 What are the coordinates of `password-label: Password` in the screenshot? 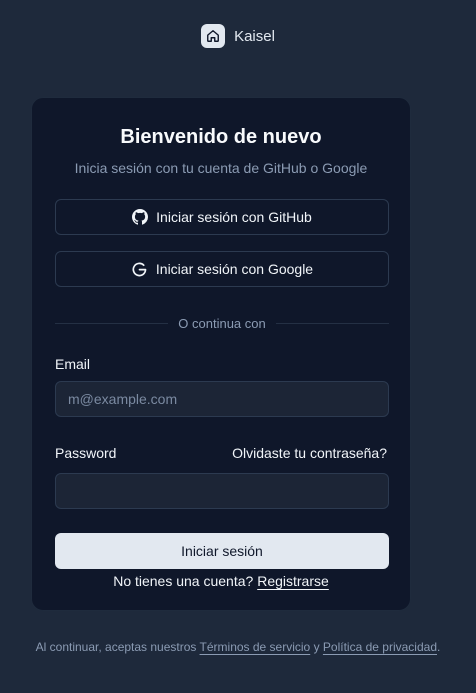 It's located at (86, 453).